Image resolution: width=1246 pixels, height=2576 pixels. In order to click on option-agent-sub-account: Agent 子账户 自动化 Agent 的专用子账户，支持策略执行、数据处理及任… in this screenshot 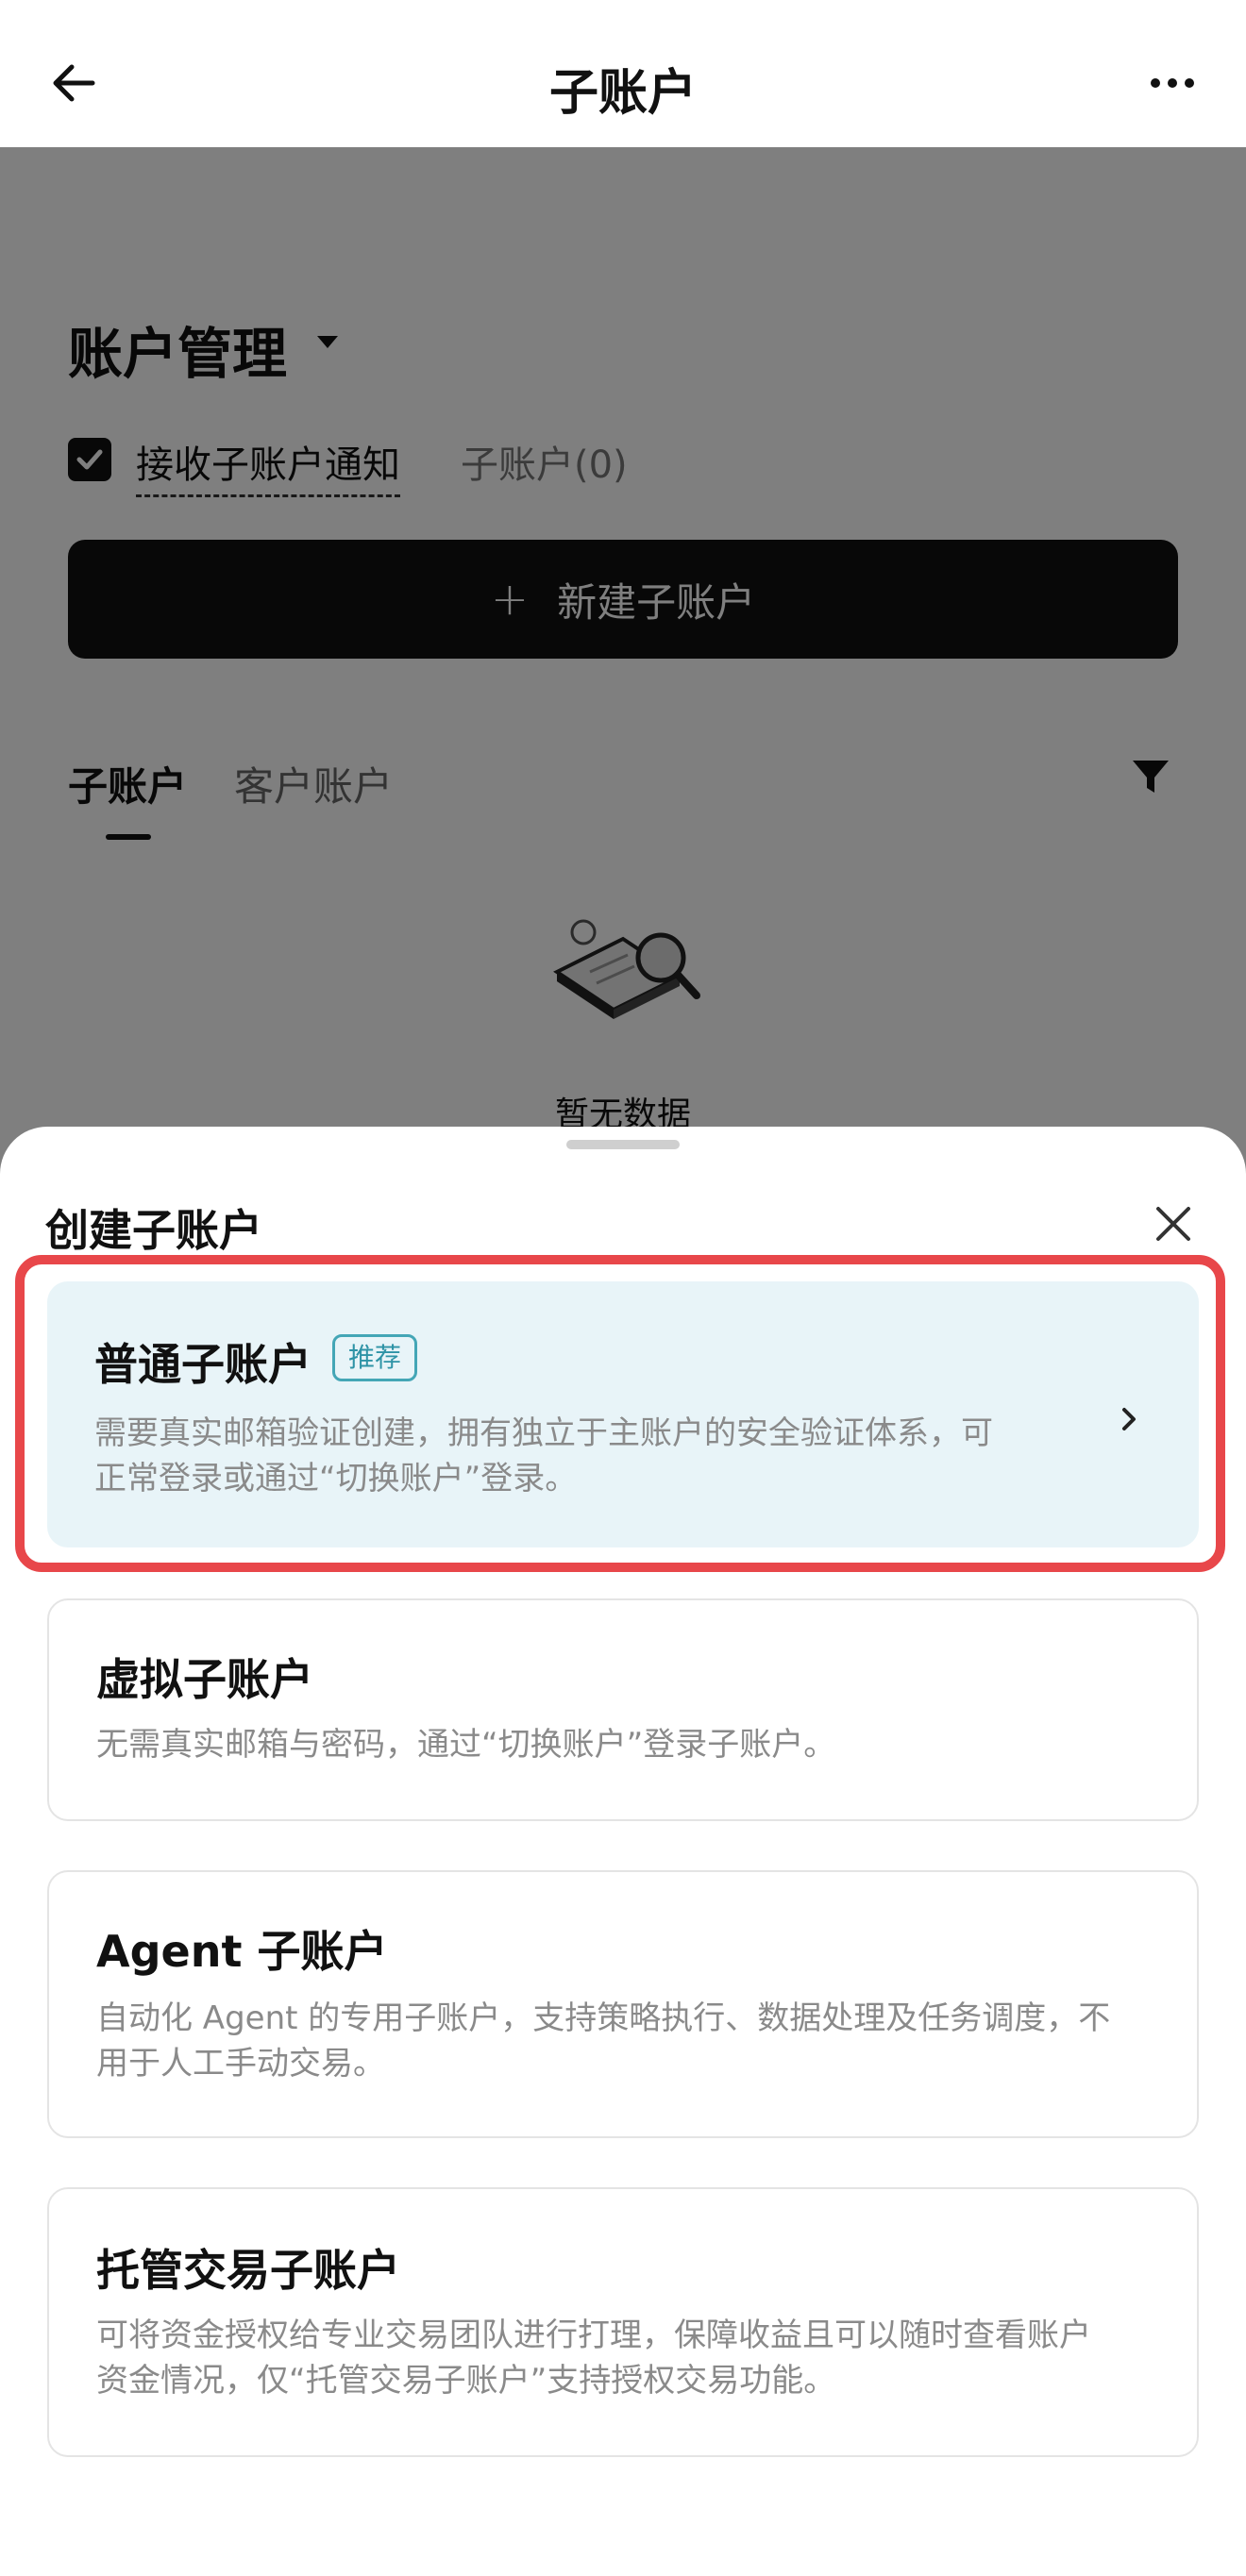, I will do `click(623, 2004)`.